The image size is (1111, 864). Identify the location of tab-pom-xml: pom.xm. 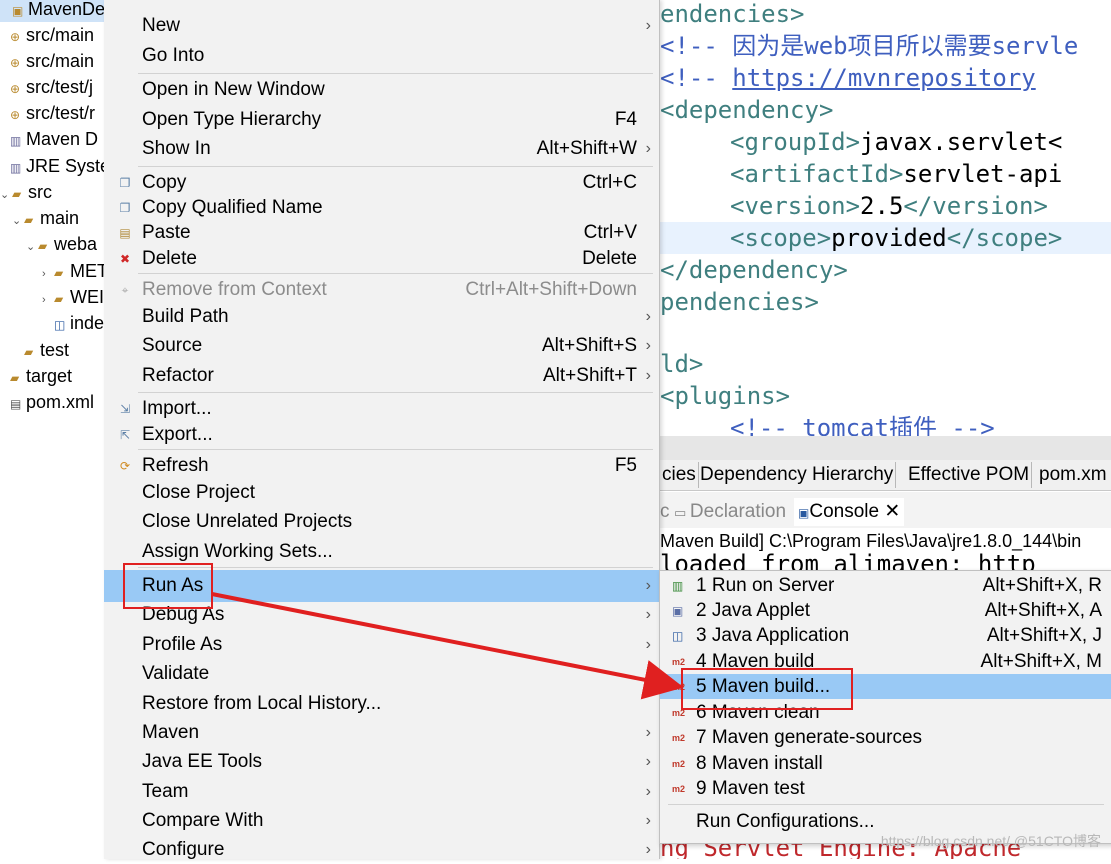
(1073, 475).